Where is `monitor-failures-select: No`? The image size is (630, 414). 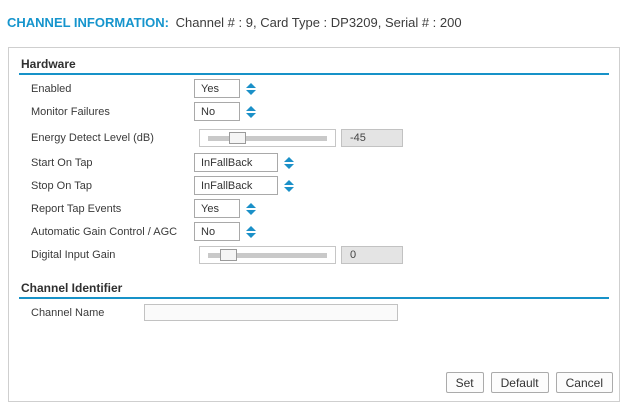
monitor-failures-select: No is located at coordinates (217, 111).